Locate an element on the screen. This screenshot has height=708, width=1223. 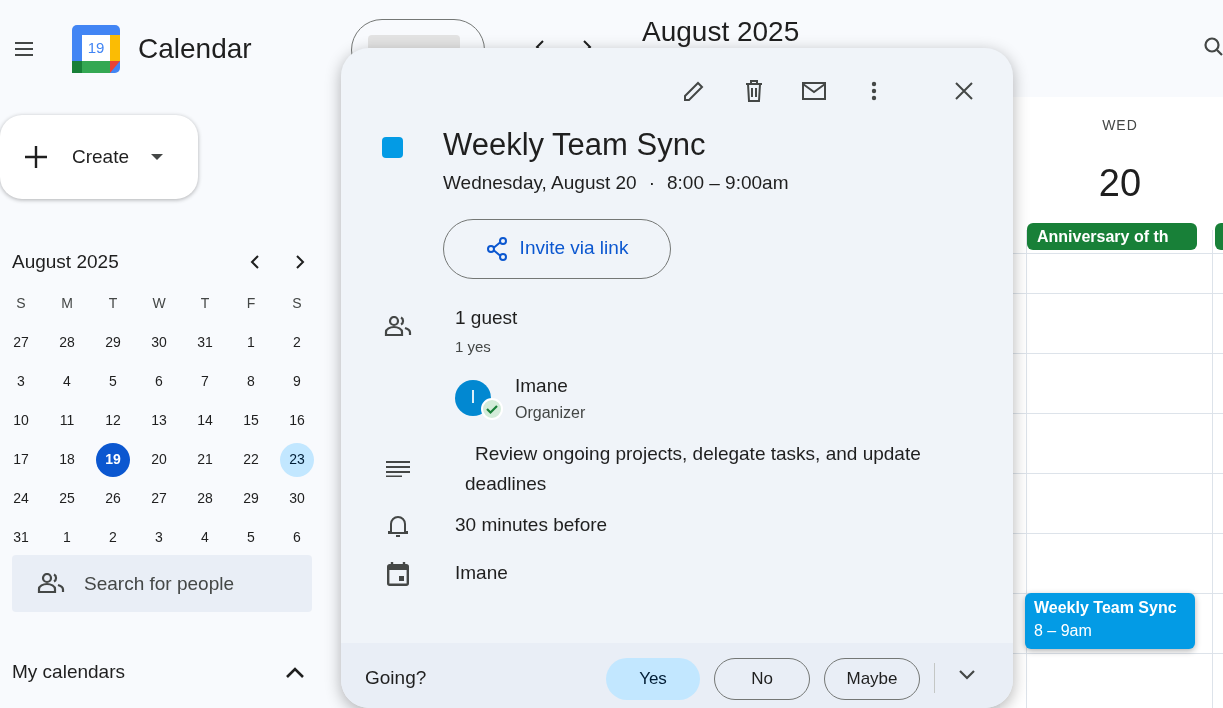
day-button: 10 is located at coordinates (21, 420).